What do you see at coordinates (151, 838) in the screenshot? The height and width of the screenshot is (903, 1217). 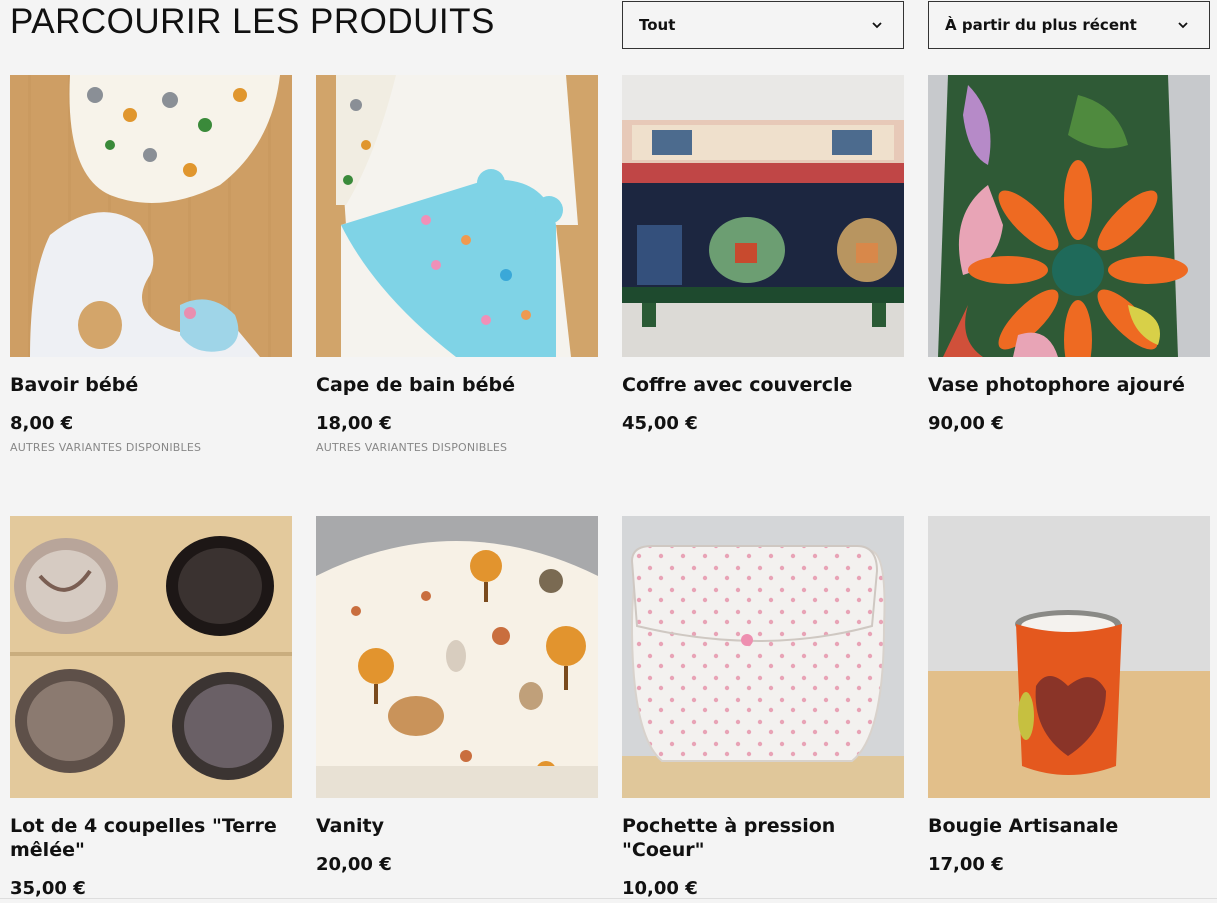 I see `product-name: Lot de 4 coupelles "Terre mêlée"` at bounding box center [151, 838].